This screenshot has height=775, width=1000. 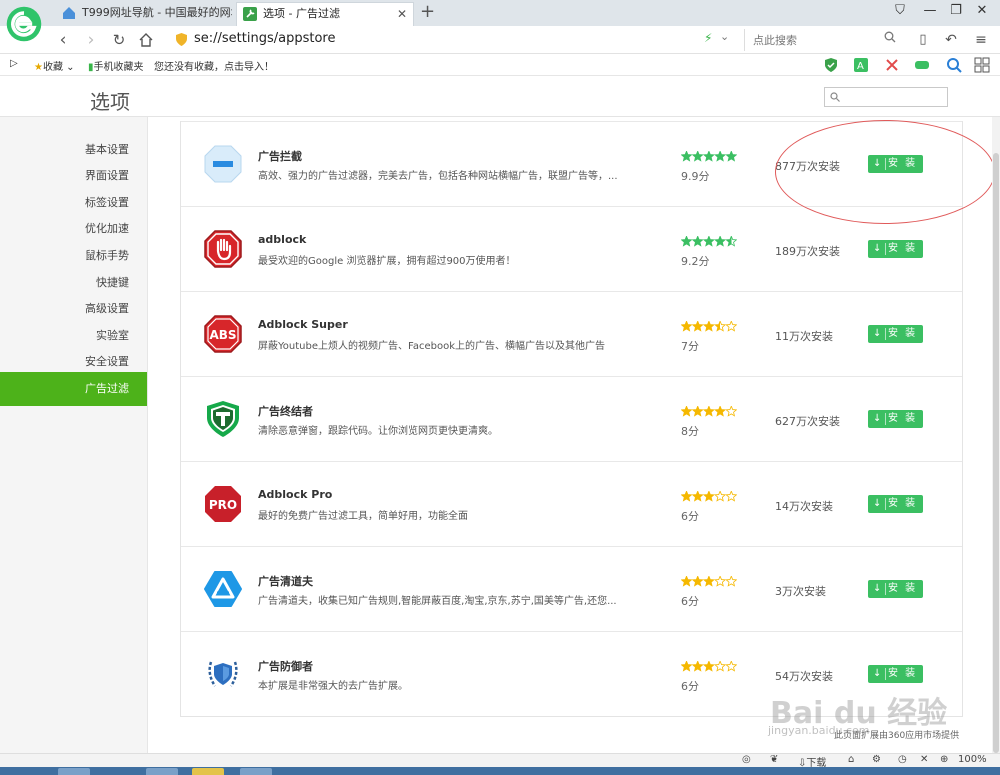 What do you see at coordinates (972, 759) in the screenshot?
I see `zoom-level: 100%` at bounding box center [972, 759].